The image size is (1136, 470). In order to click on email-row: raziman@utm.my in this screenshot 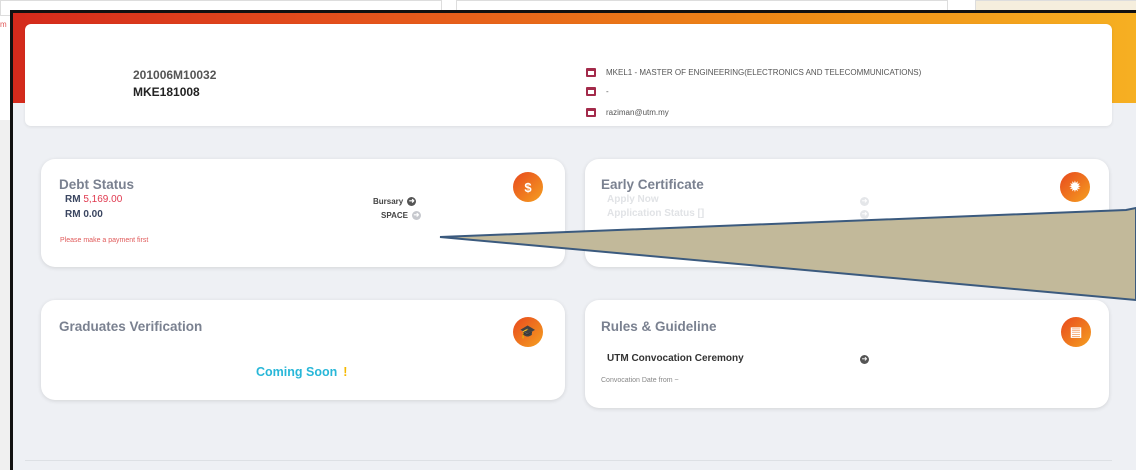, I will do `click(627, 112)`.